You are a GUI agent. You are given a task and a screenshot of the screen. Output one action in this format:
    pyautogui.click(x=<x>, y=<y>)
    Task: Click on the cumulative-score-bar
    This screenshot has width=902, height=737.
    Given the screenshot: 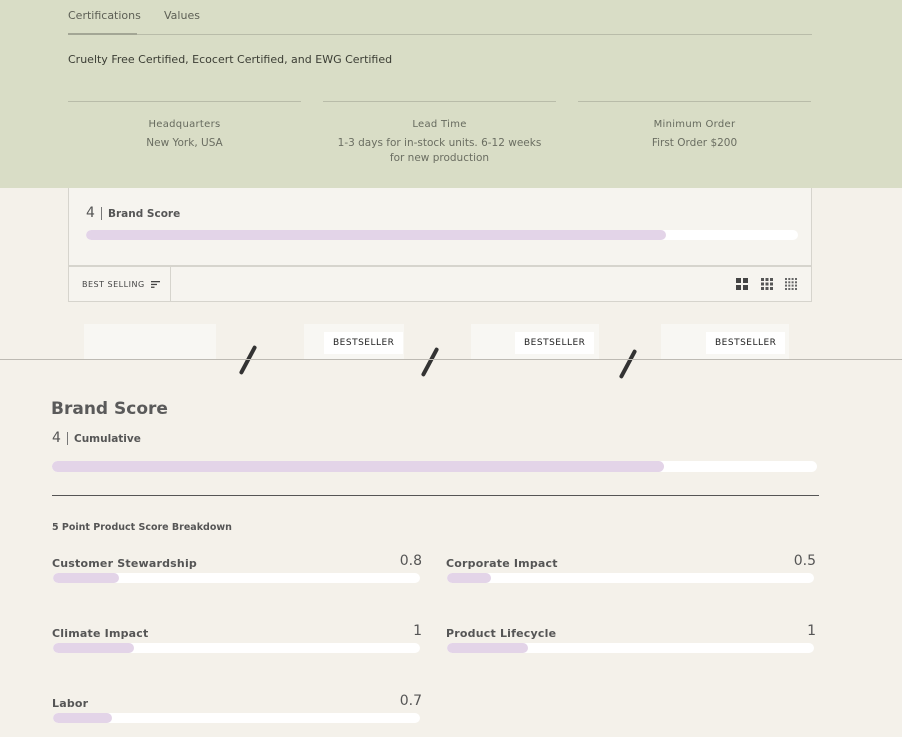 What is the action you would take?
    pyautogui.click(x=434, y=466)
    